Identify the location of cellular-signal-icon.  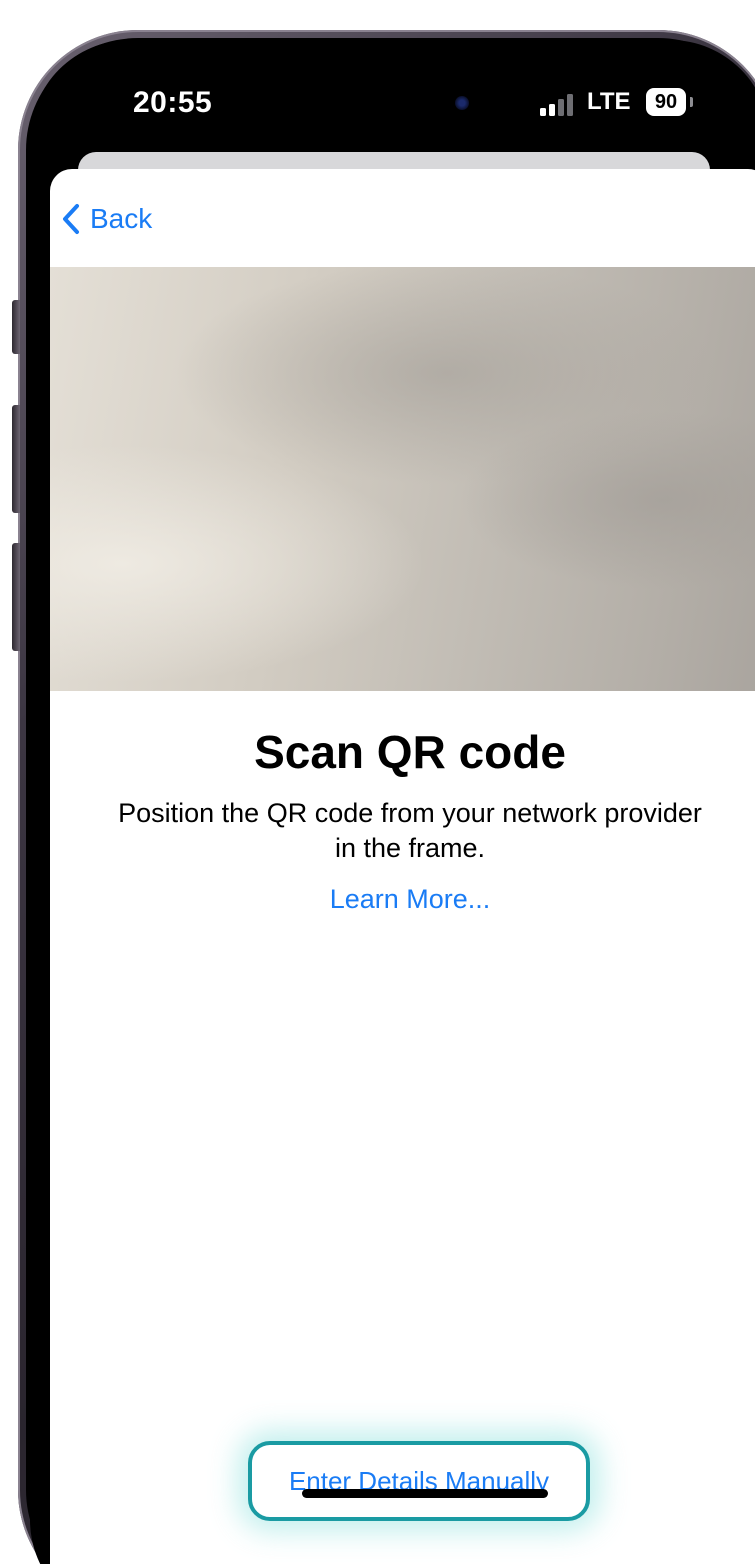
(559, 105).